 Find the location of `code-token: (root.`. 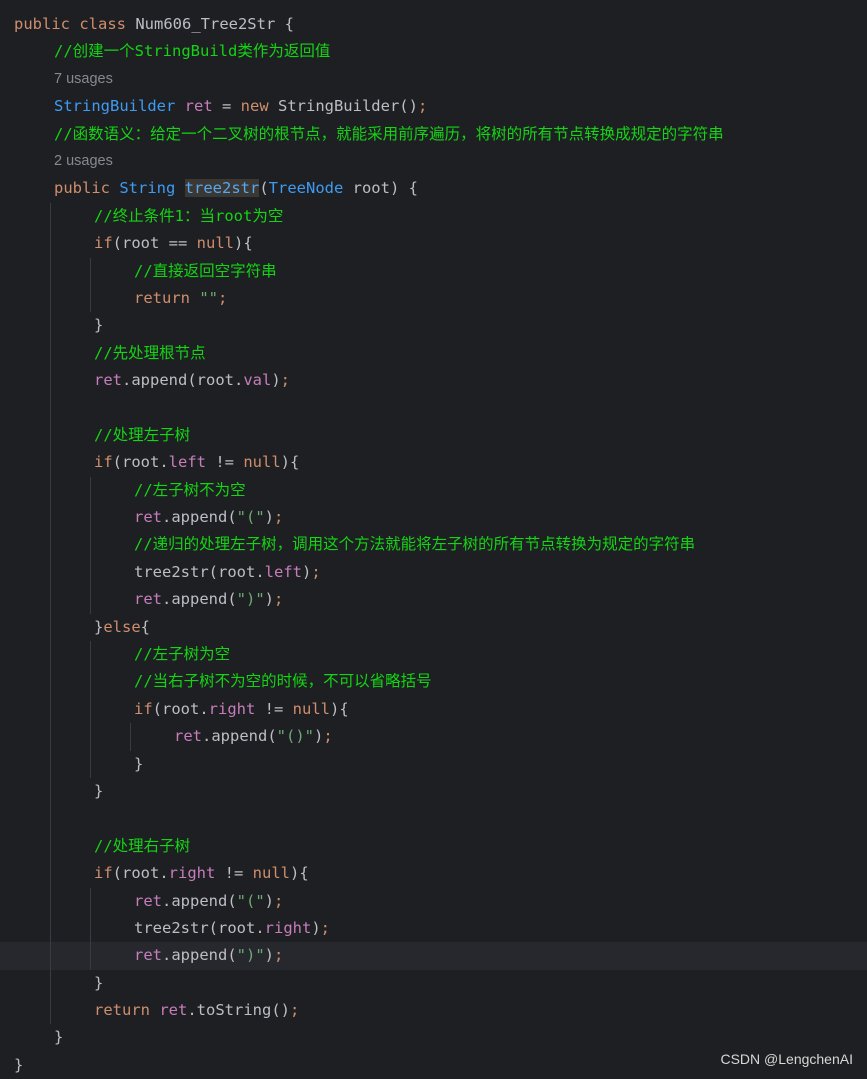

code-token: (root. is located at coordinates (140, 873).